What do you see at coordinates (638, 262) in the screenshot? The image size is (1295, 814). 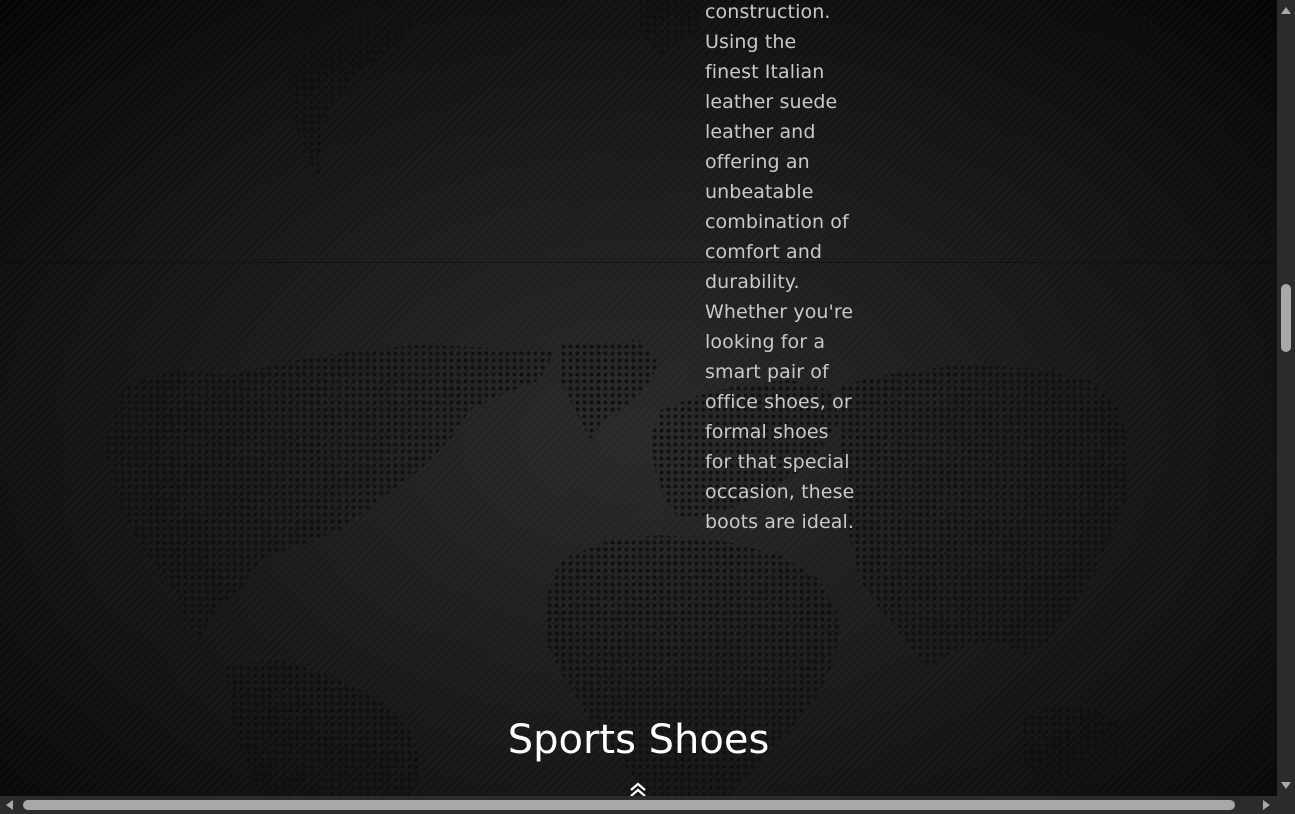 I see `section-divider` at bounding box center [638, 262].